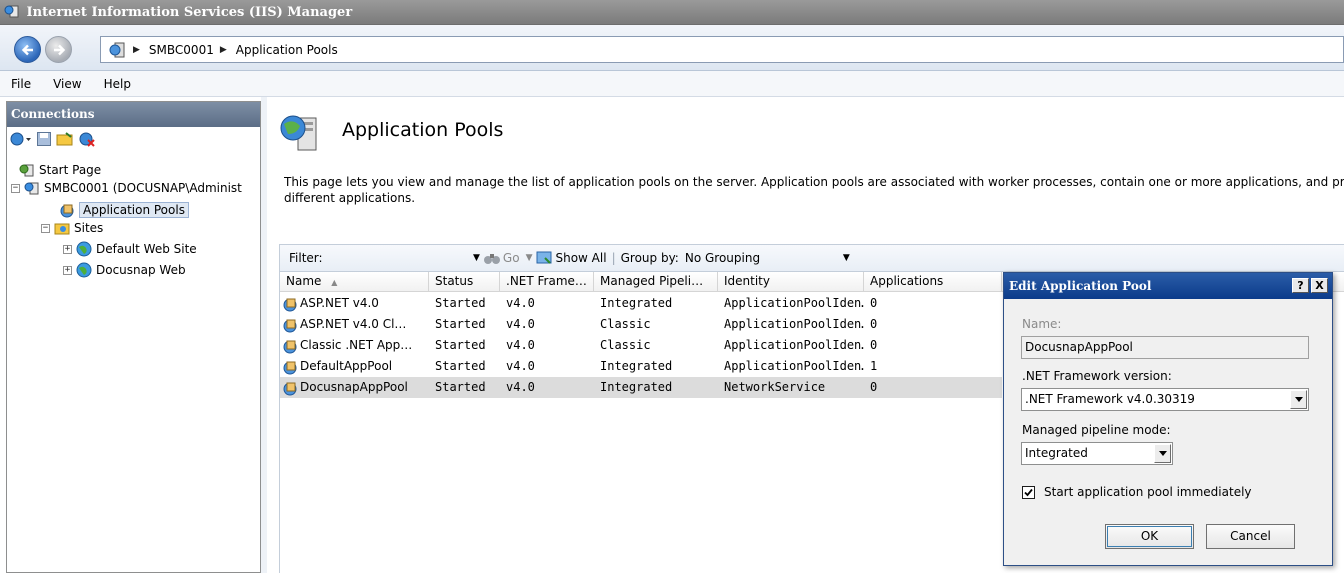 The width and height of the screenshot is (1344, 573). Describe the element at coordinates (67, 84) in the screenshot. I see `menu-view: View` at that location.